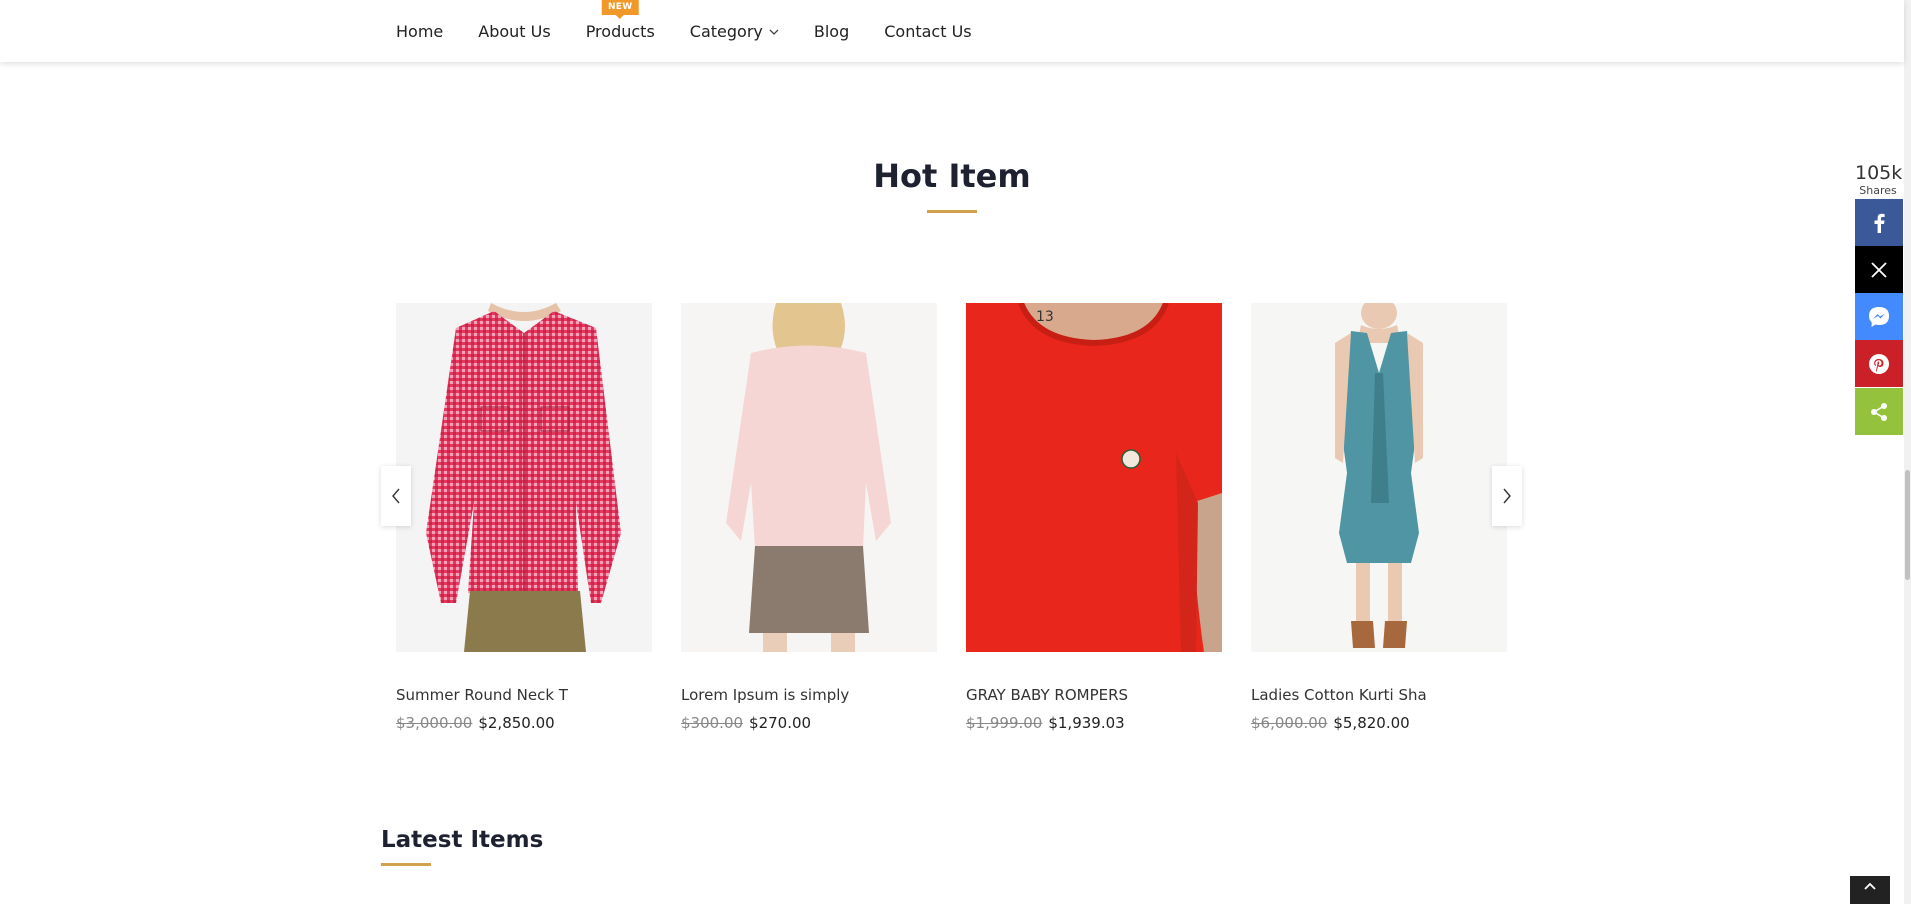 The image size is (1911, 904). Describe the element at coordinates (1870, 886) in the screenshot. I see `chevron-up-icon` at that location.